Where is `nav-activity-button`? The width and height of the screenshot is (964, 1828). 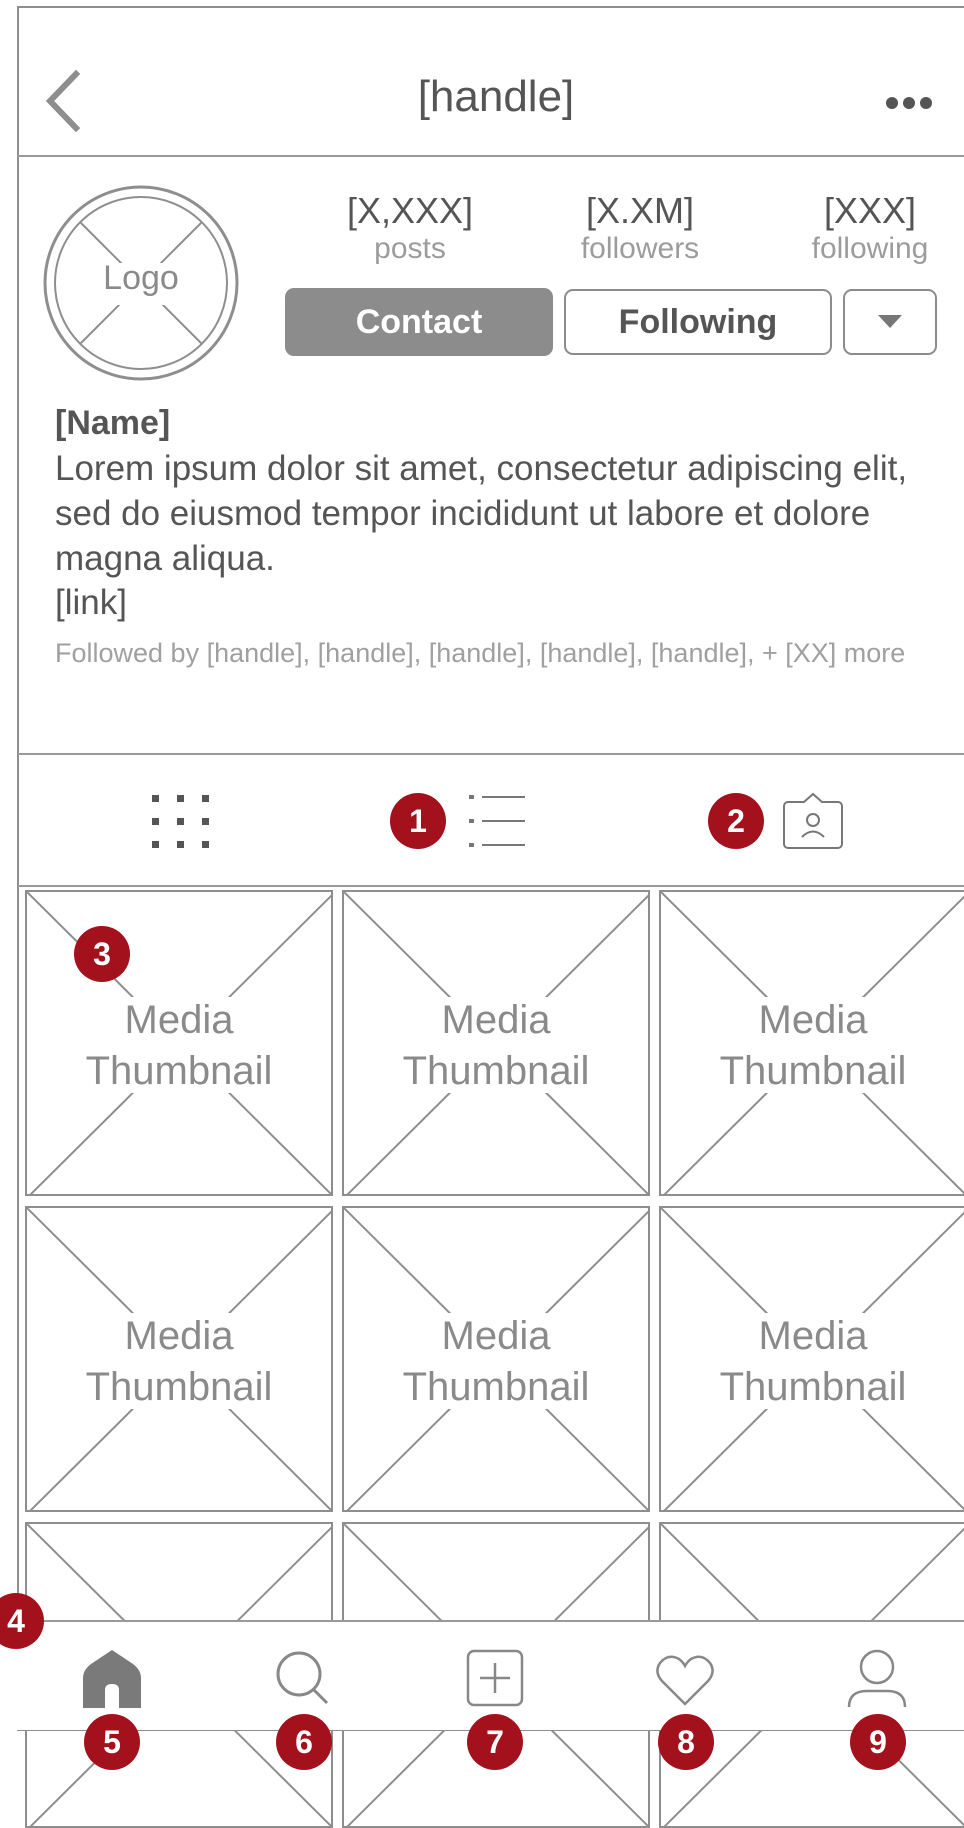
nav-activity-button is located at coordinates (685, 1680).